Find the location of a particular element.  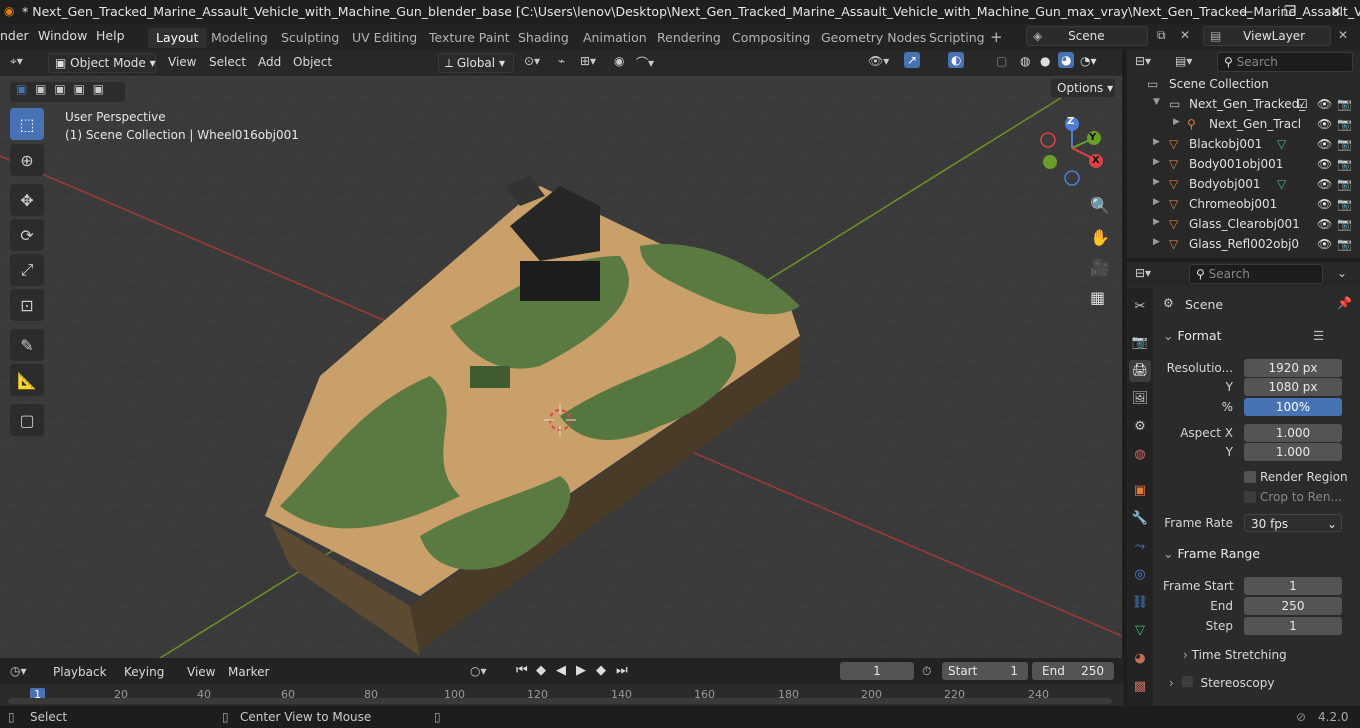

tab-compositing: Compositing is located at coordinates (771, 38).